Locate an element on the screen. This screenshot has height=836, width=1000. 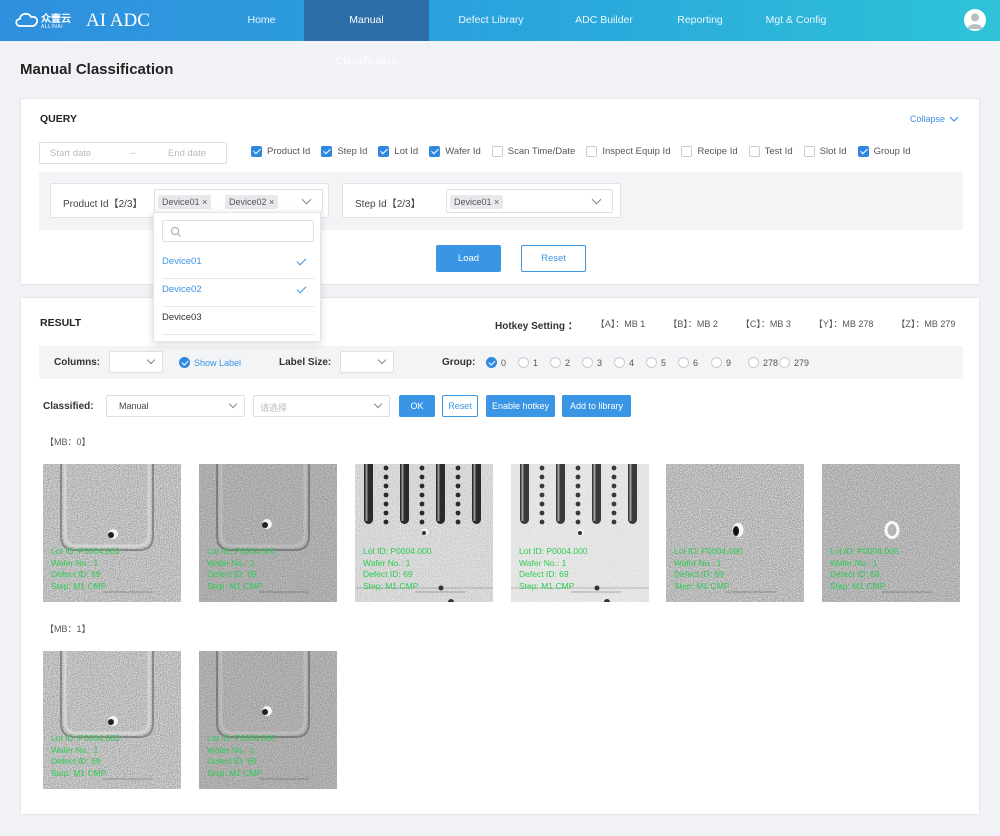
group-radio-1: 1 is located at coordinates (528, 362).